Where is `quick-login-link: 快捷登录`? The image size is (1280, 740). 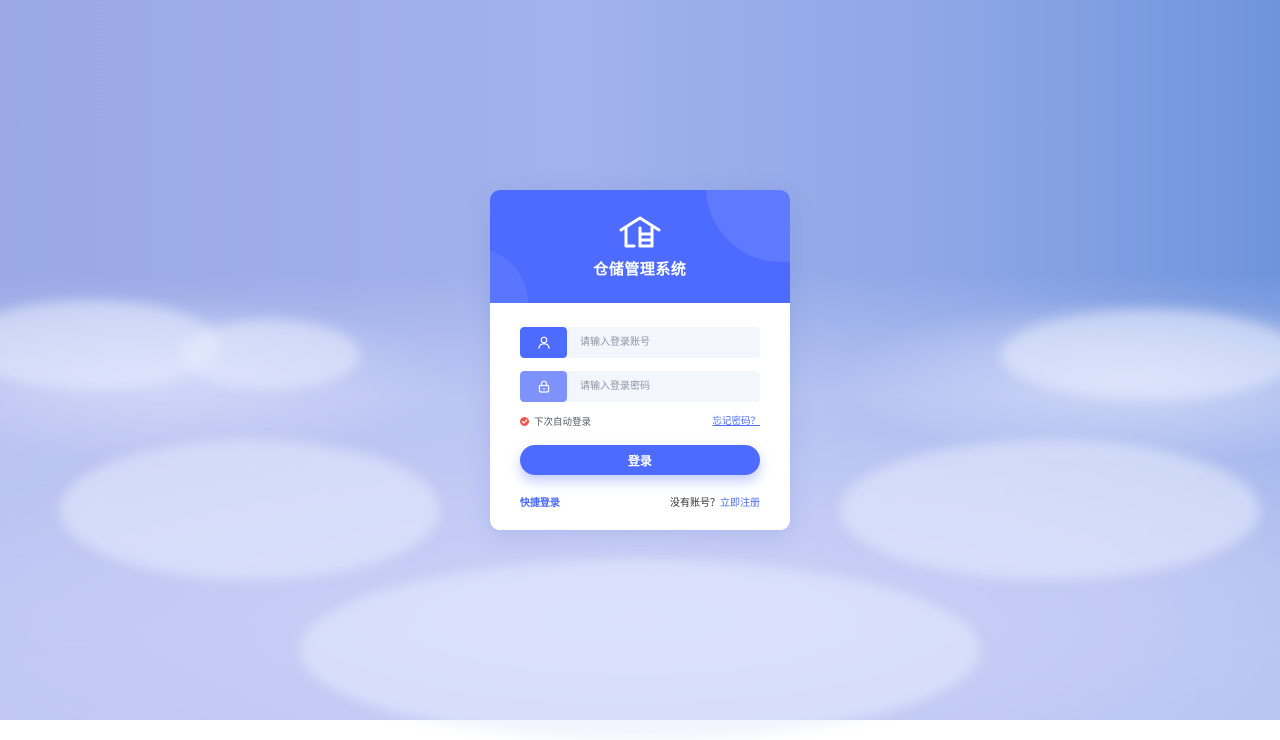 quick-login-link: 快捷登录 is located at coordinates (540, 501).